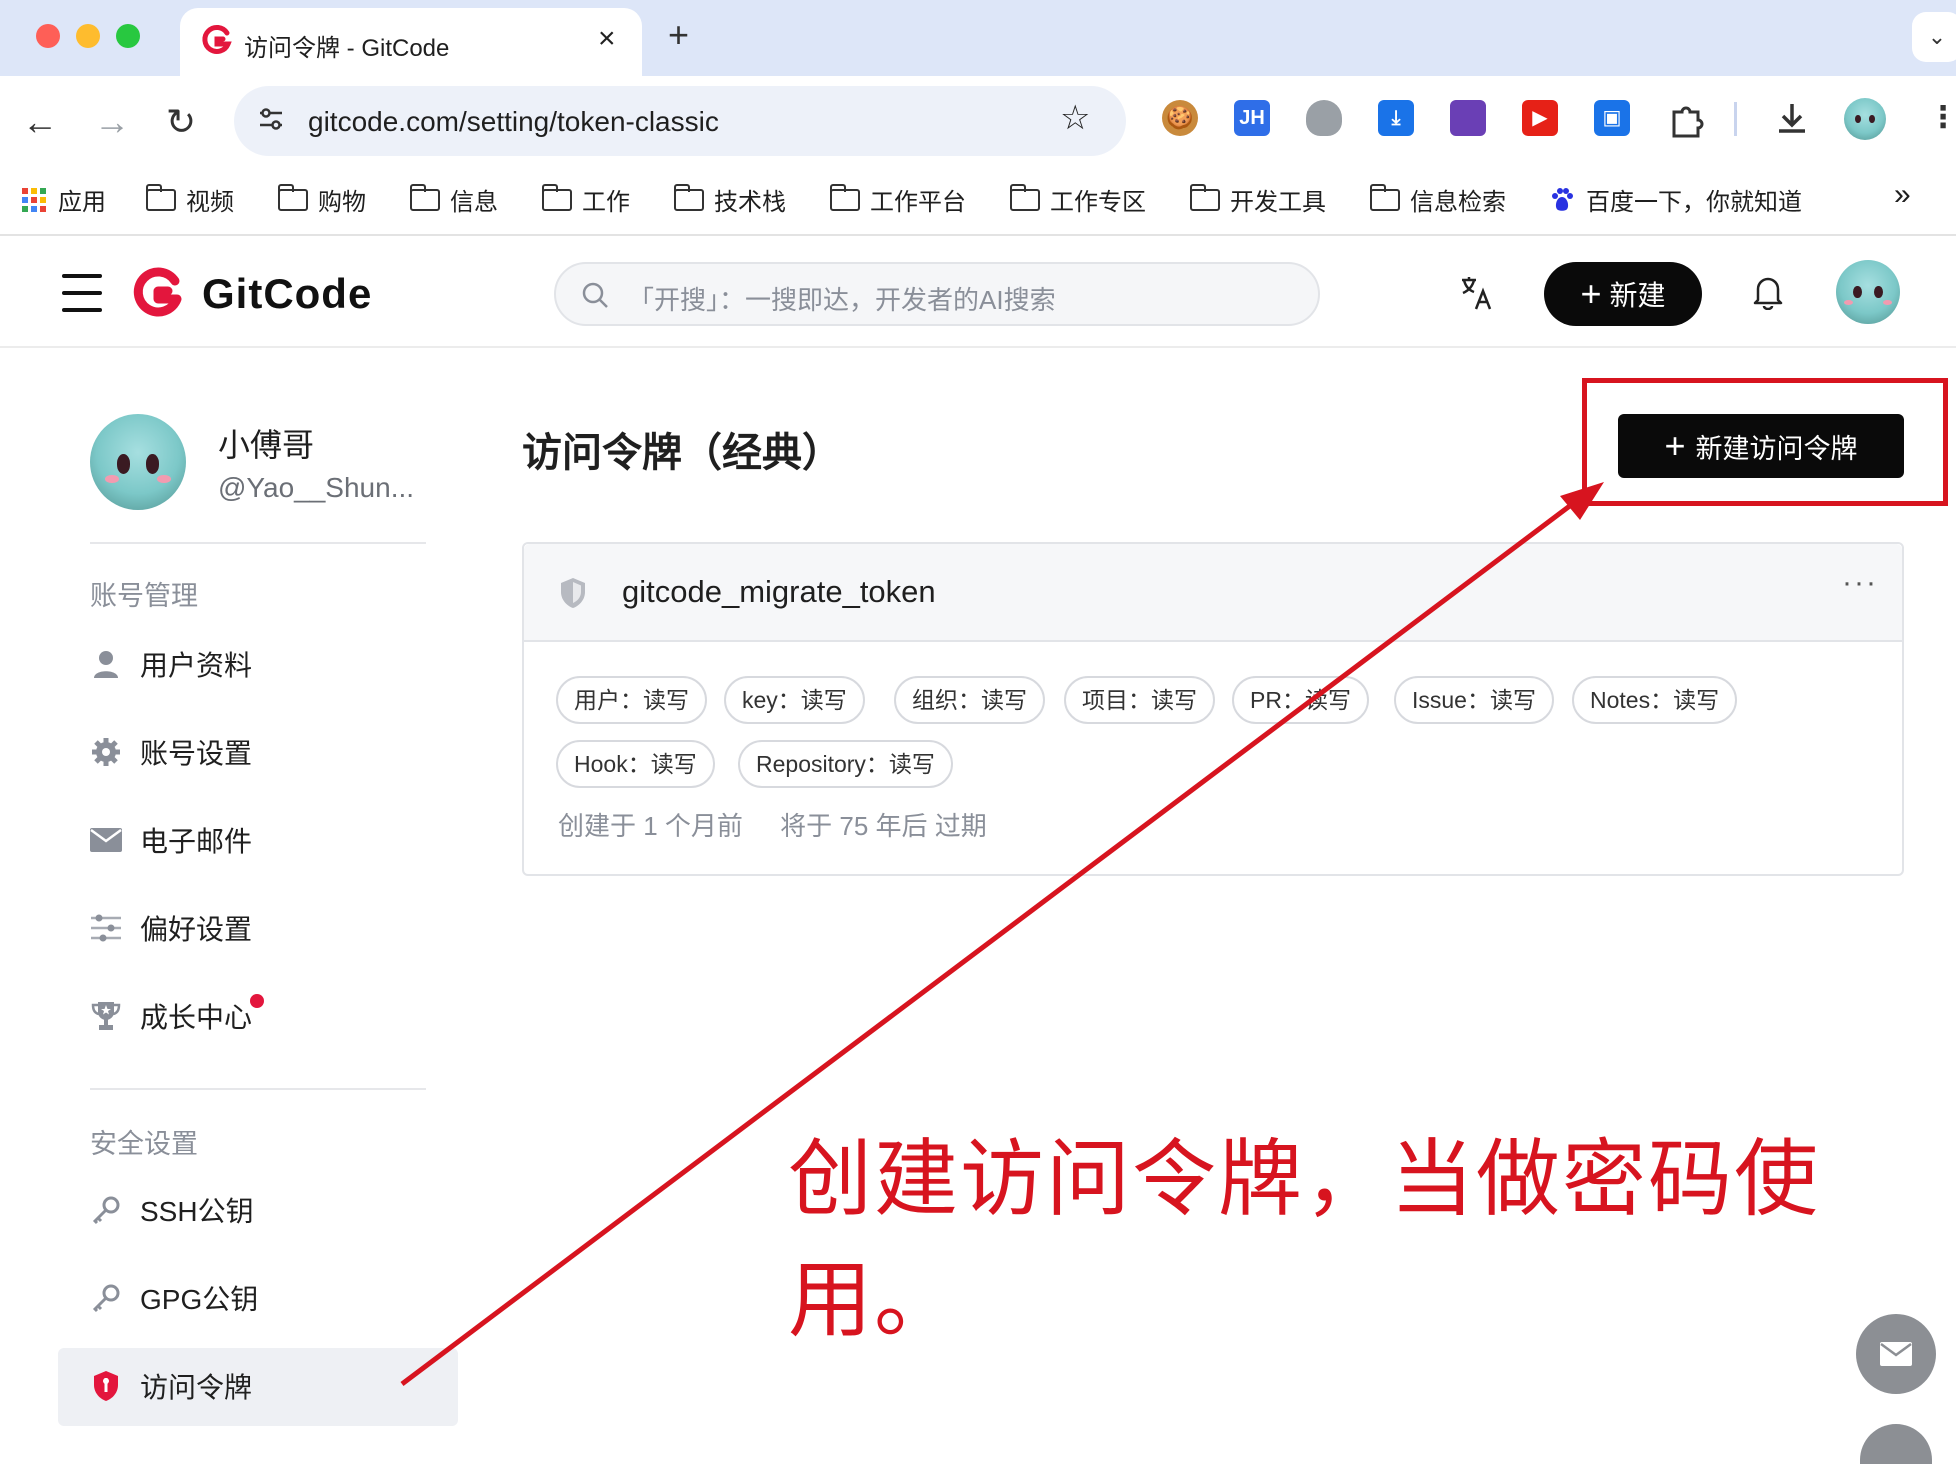  Describe the element at coordinates (883, 826) in the screenshot. I see `token-expires: 将于 75 年后 过期` at that location.